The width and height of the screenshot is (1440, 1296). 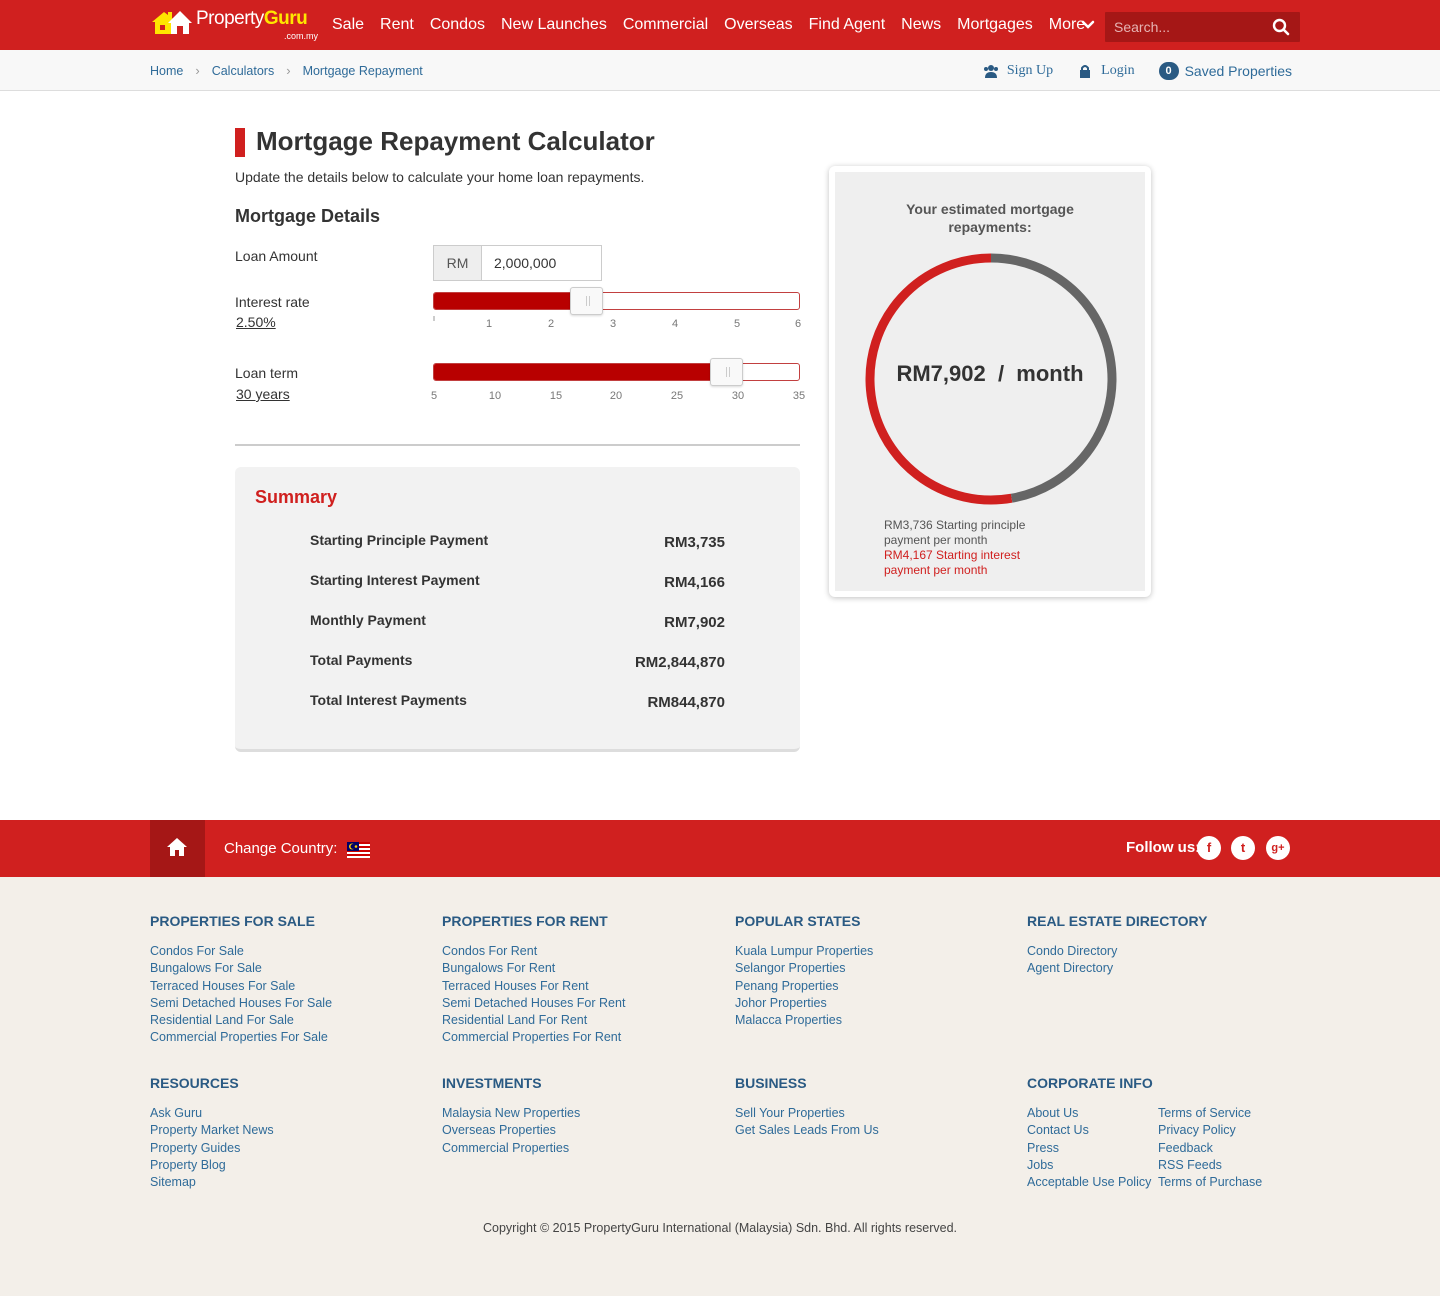 What do you see at coordinates (586, 301) in the screenshot?
I see `interest-slider-handle` at bounding box center [586, 301].